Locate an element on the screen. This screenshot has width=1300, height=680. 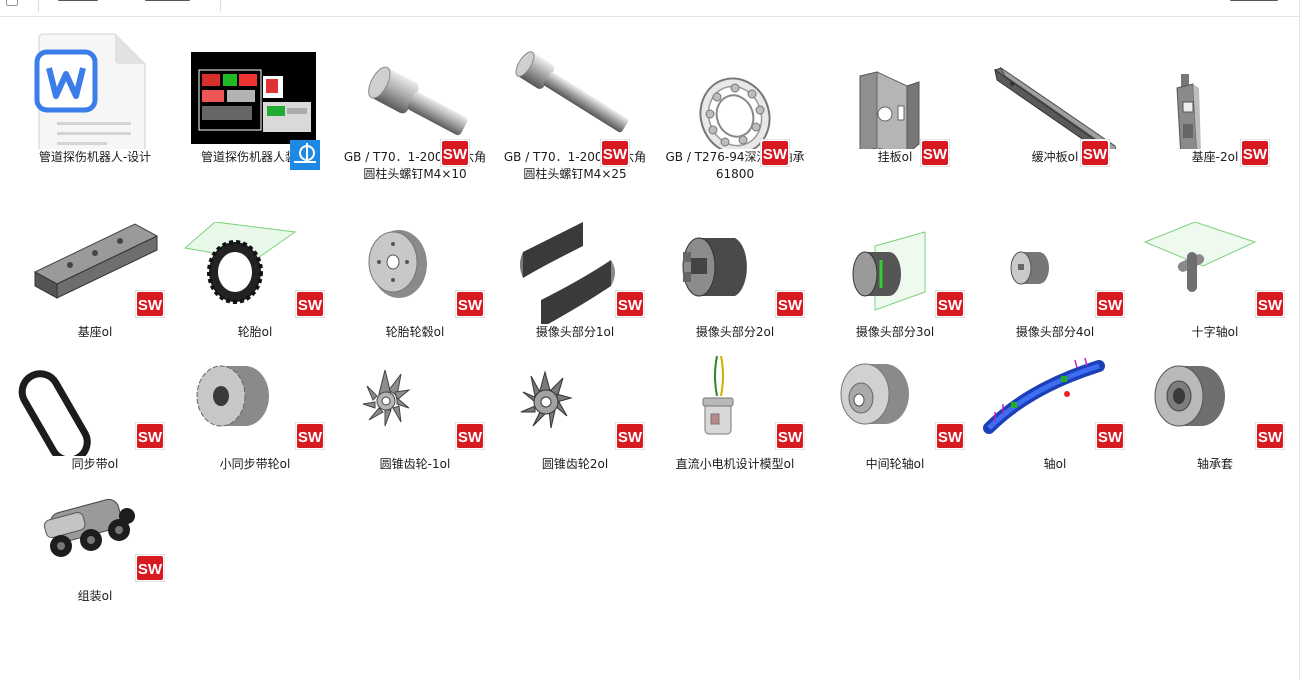
file-item: SW 中间轮轴ol is located at coordinates (895, 420).